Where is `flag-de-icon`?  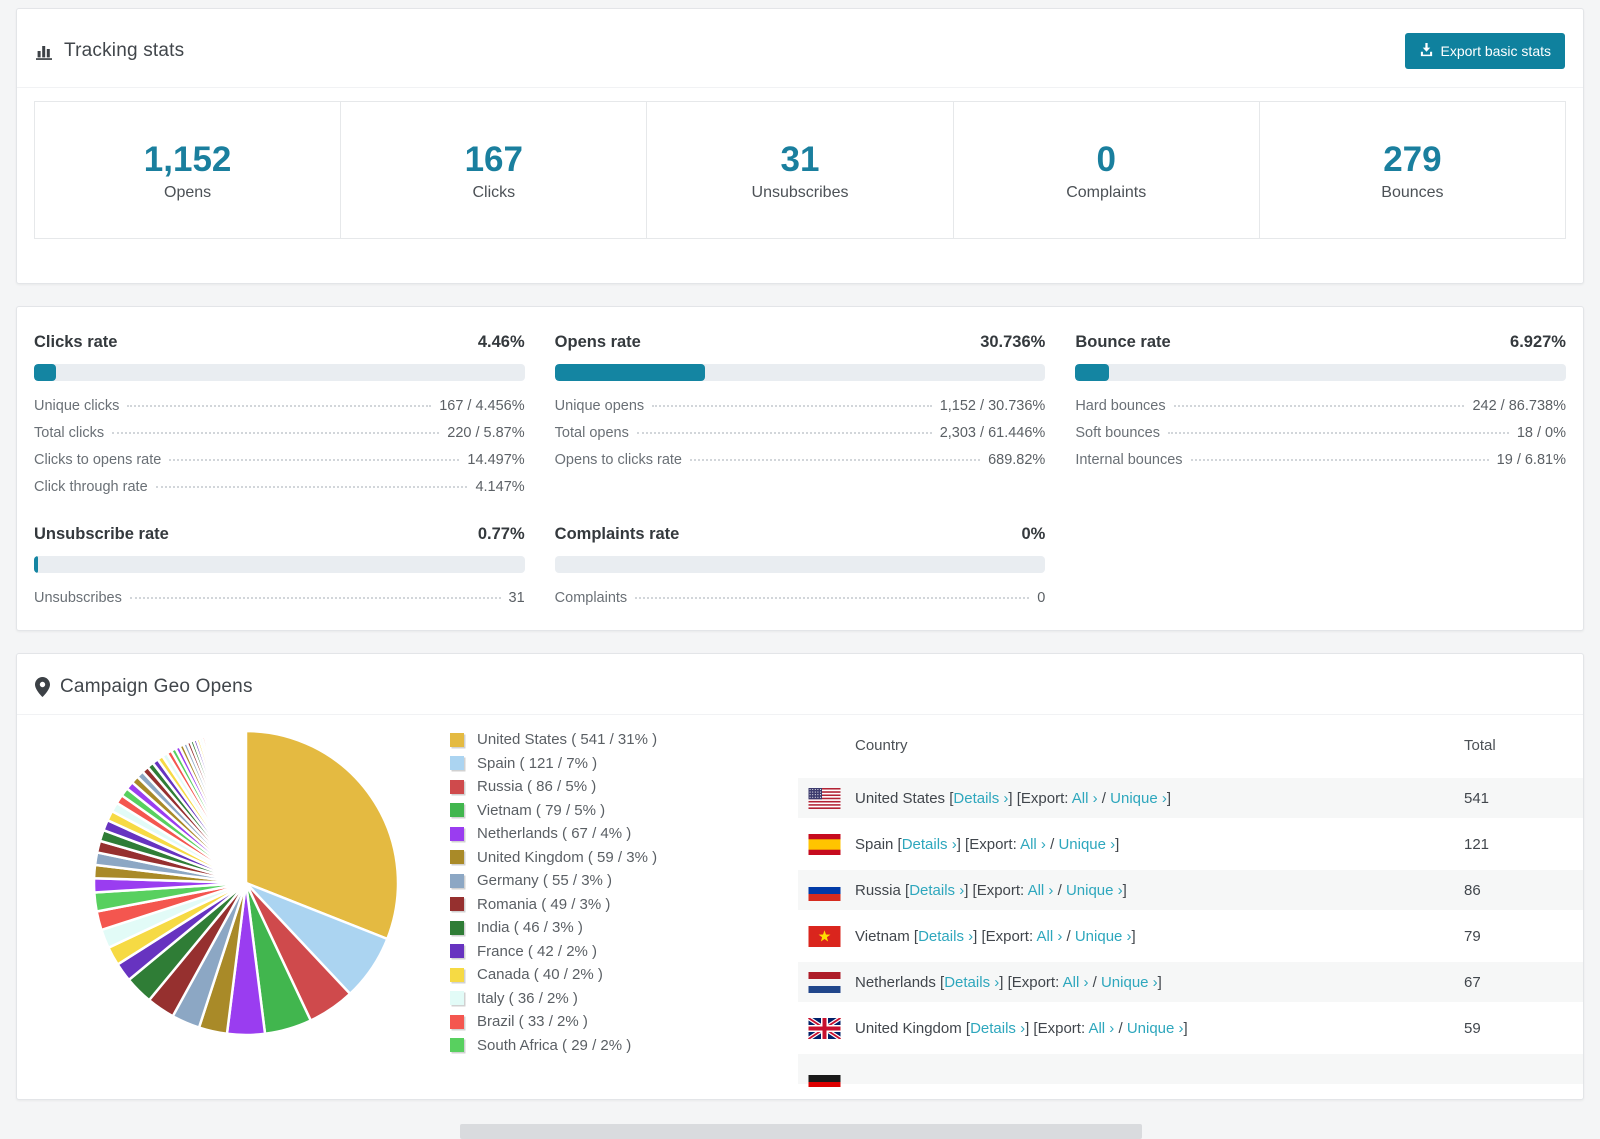
flag-de-icon is located at coordinates (824, 1081).